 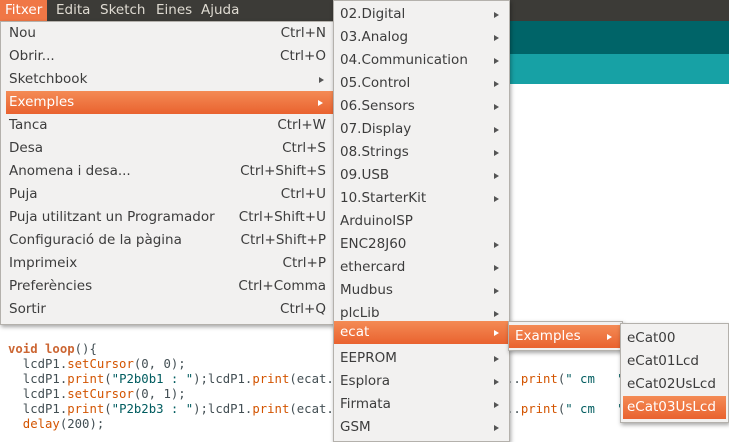 I want to click on code-text: (200);, so click(x=82, y=424).